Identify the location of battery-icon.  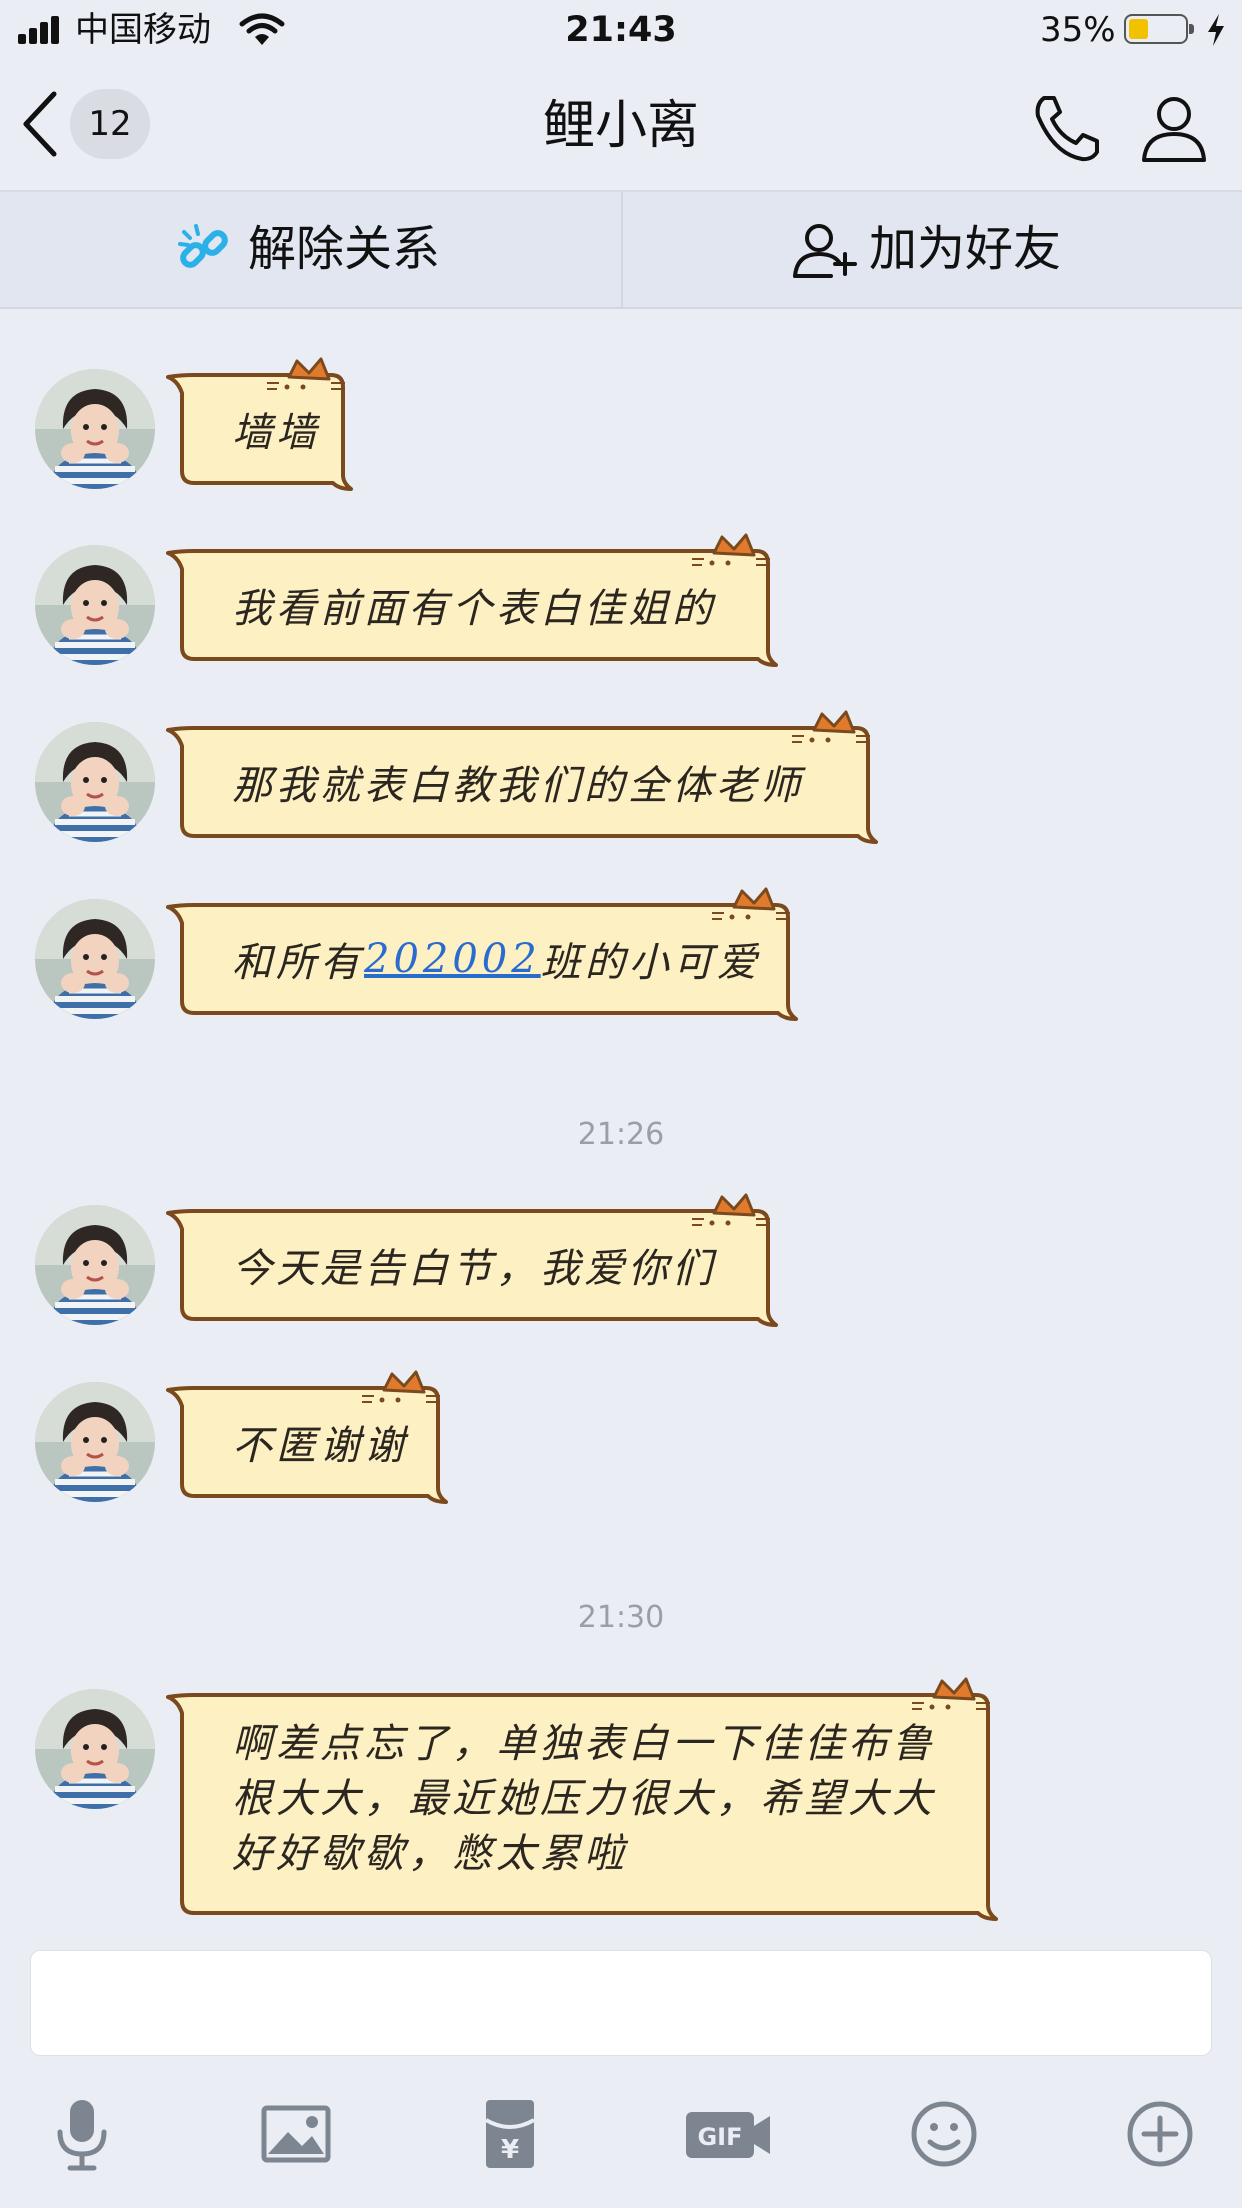
(1159, 29).